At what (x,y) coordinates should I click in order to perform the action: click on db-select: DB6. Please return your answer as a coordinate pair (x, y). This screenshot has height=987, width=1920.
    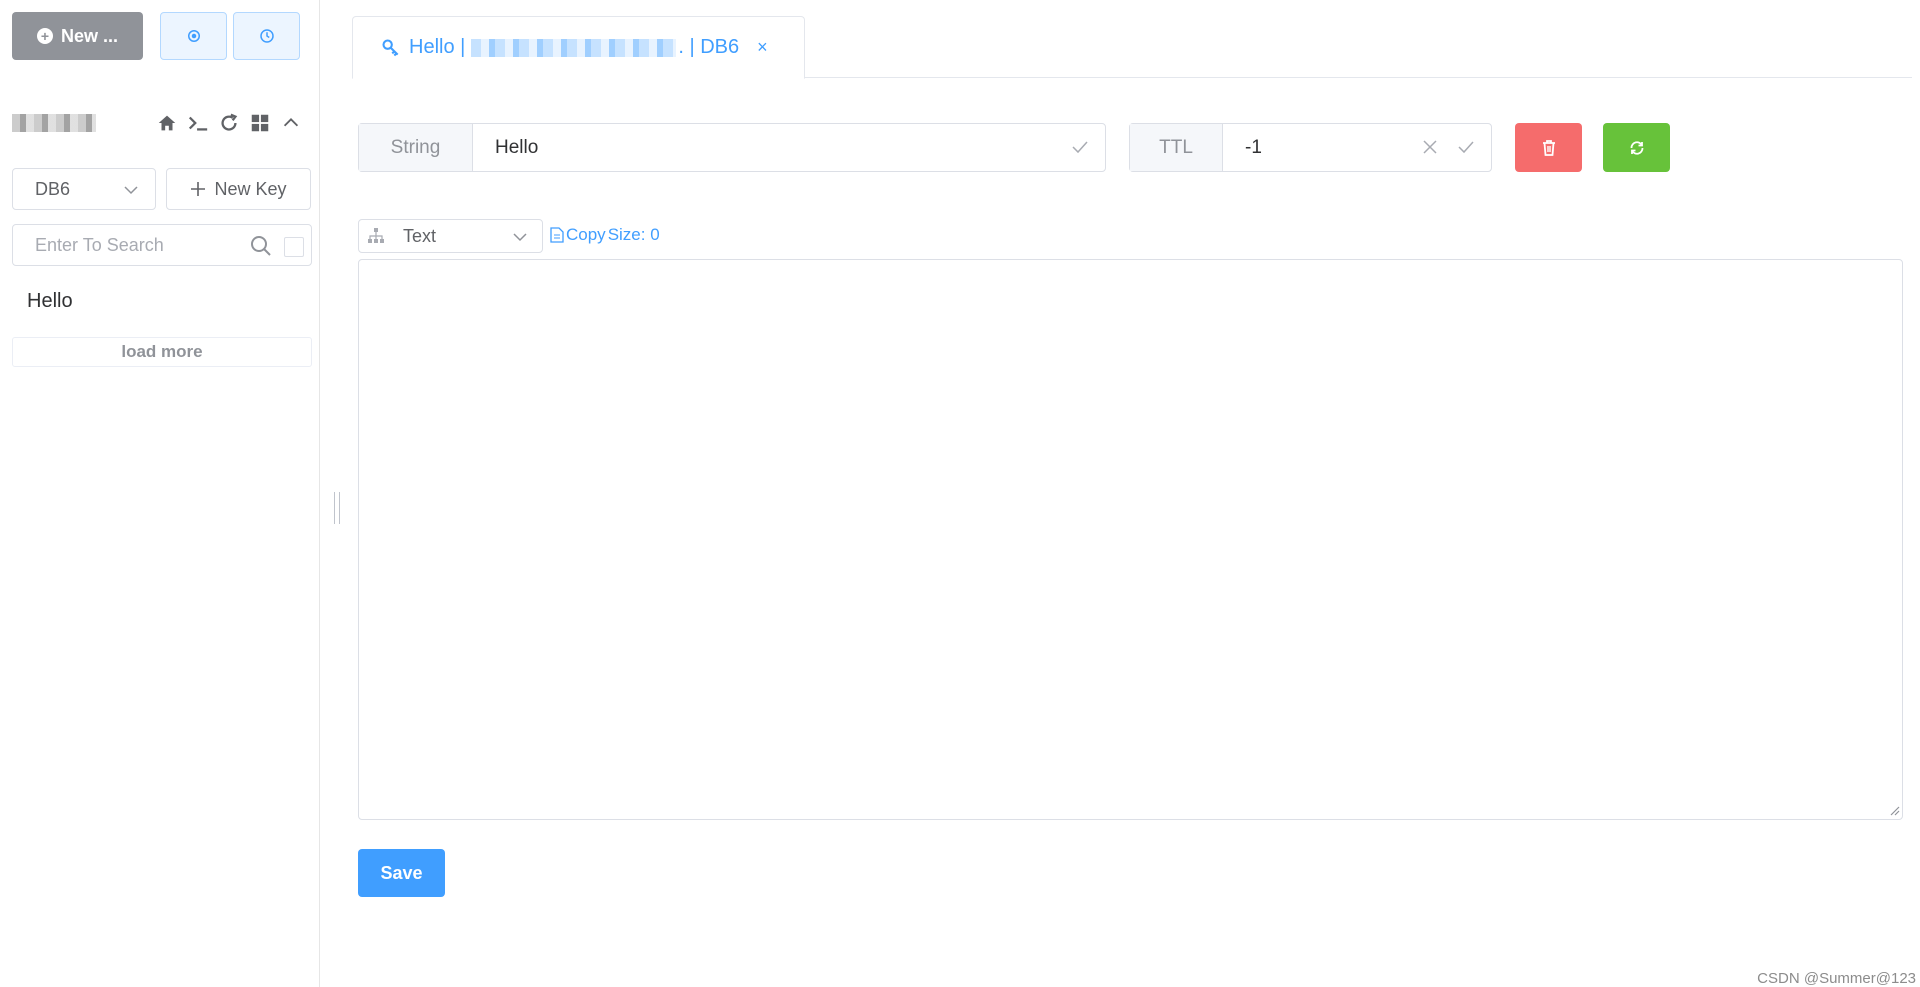
    Looking at the image, I should click on (84, 189).